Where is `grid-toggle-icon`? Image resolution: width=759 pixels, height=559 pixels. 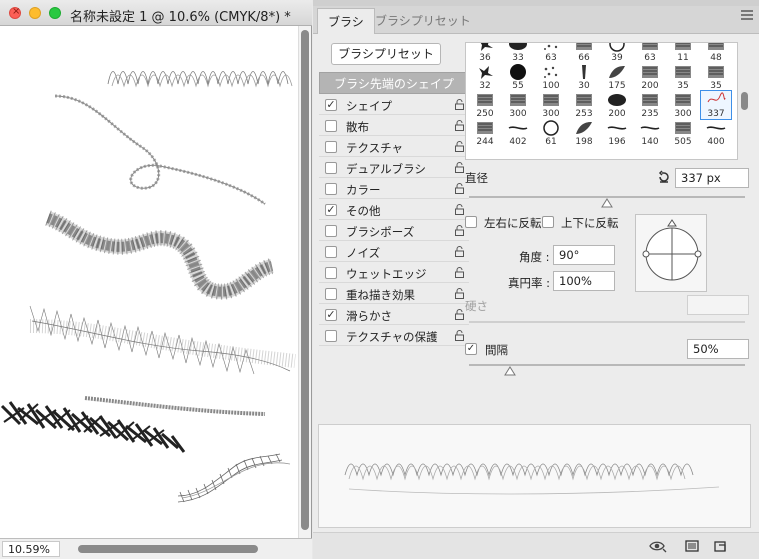
grid-toggle-icon is located at coordinates (692, 546).